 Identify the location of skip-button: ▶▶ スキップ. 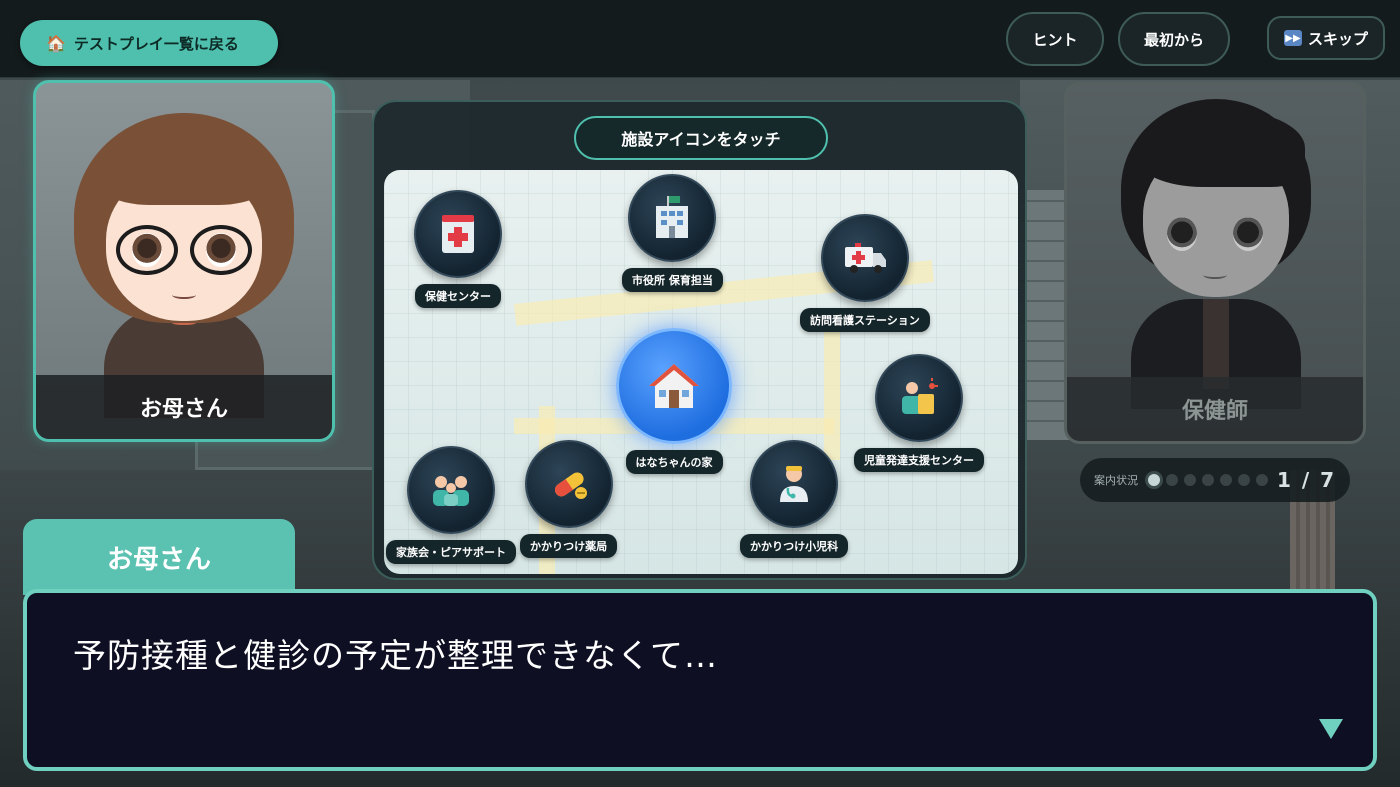
(1326, 38).